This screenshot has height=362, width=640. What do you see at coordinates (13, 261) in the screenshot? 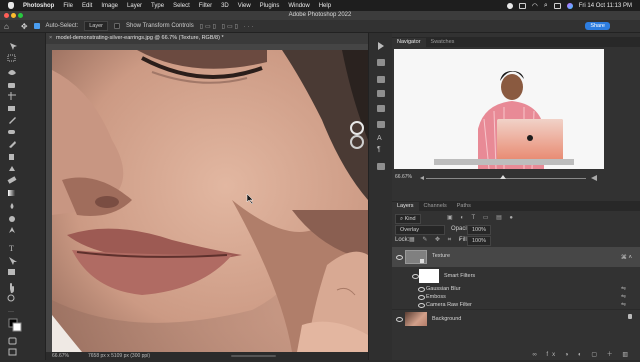
I see `path-select-tool-icon` at bounding box center [13, 261].